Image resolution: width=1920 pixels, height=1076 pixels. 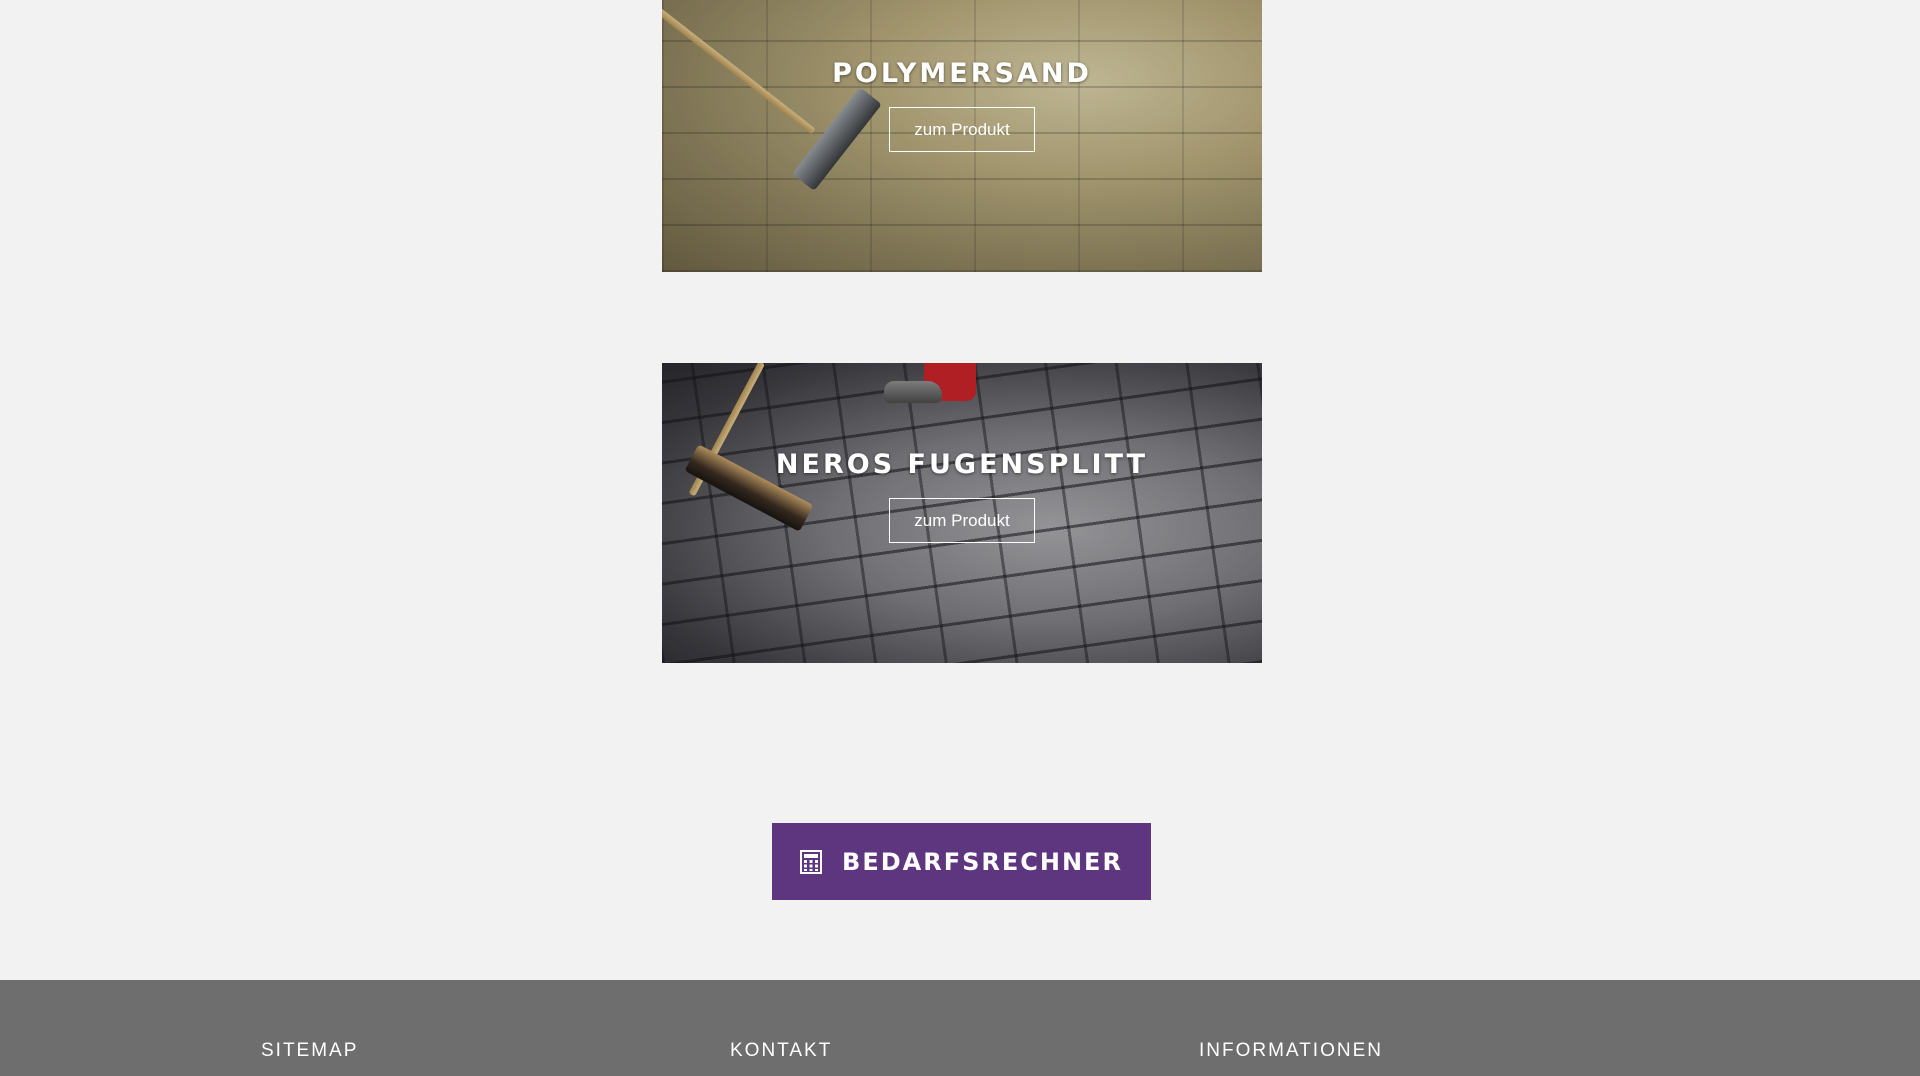 I want to click on tile-content: POLYMERSAND zum Produkt, so click(x=962, y=105).